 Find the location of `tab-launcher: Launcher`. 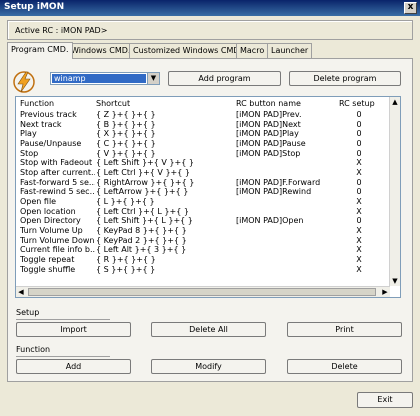

tab-launcher: Launcher is located at coordinates (290, 50).